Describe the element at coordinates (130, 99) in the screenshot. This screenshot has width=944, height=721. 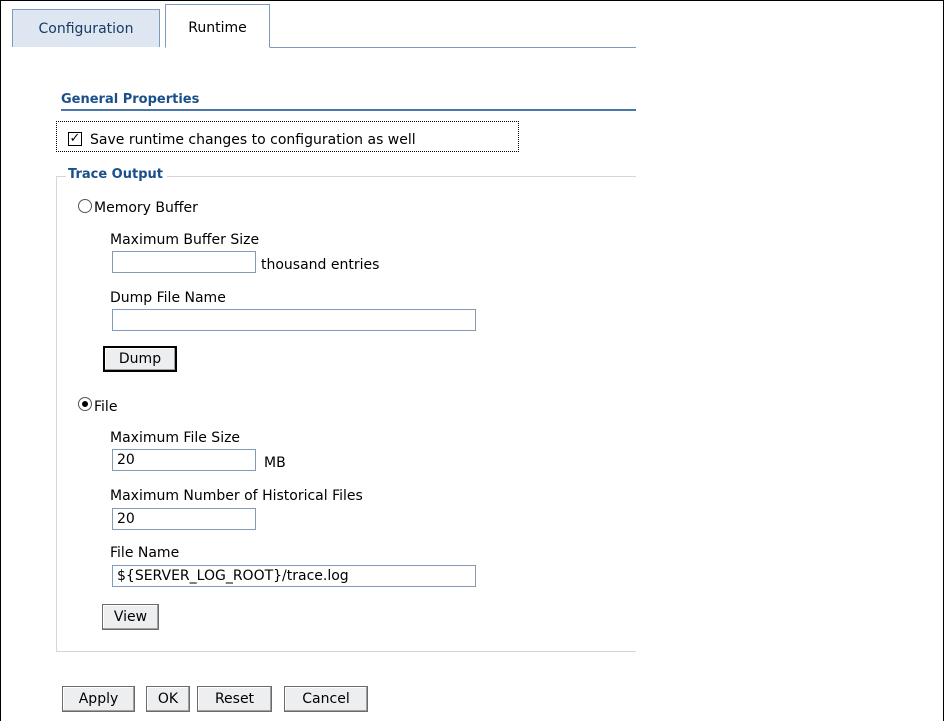
I see `section-title: General Properties` at that location.